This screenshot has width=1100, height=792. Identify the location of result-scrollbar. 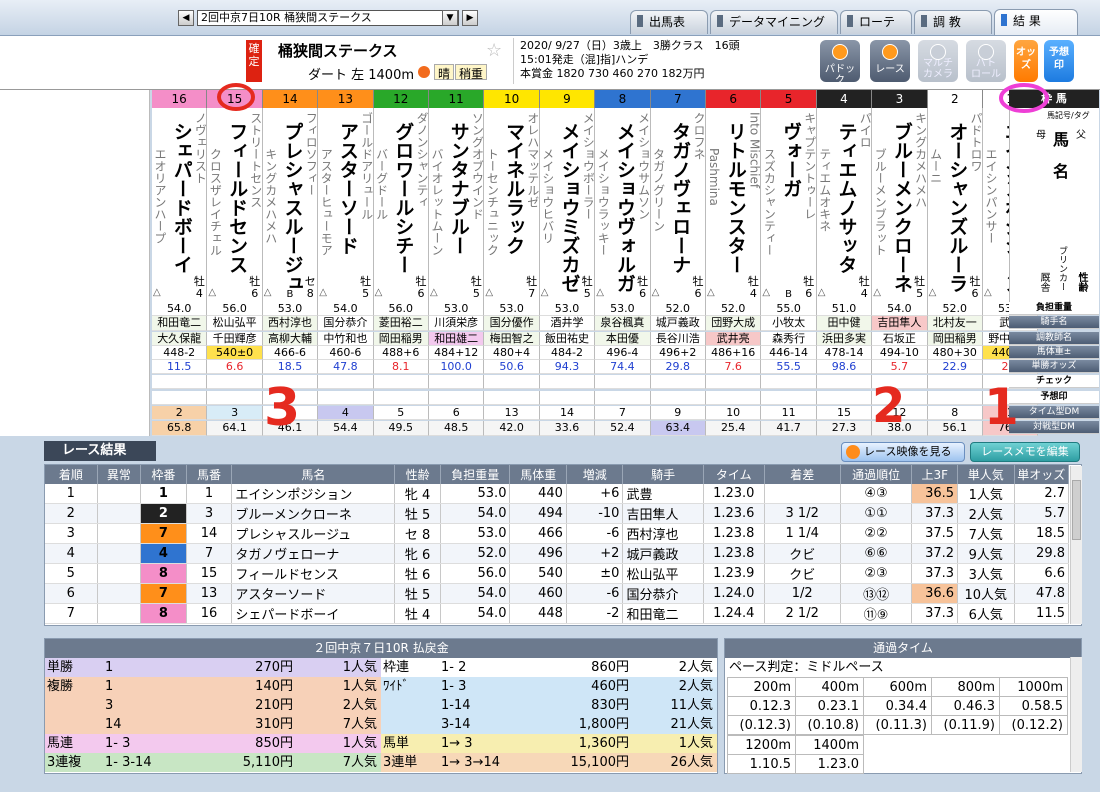
(1076, 545).